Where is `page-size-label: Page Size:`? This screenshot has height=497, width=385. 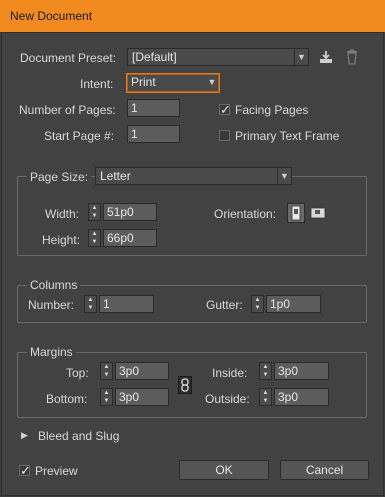 page-size-label: Page Size: is located at coordinates (59, 177).